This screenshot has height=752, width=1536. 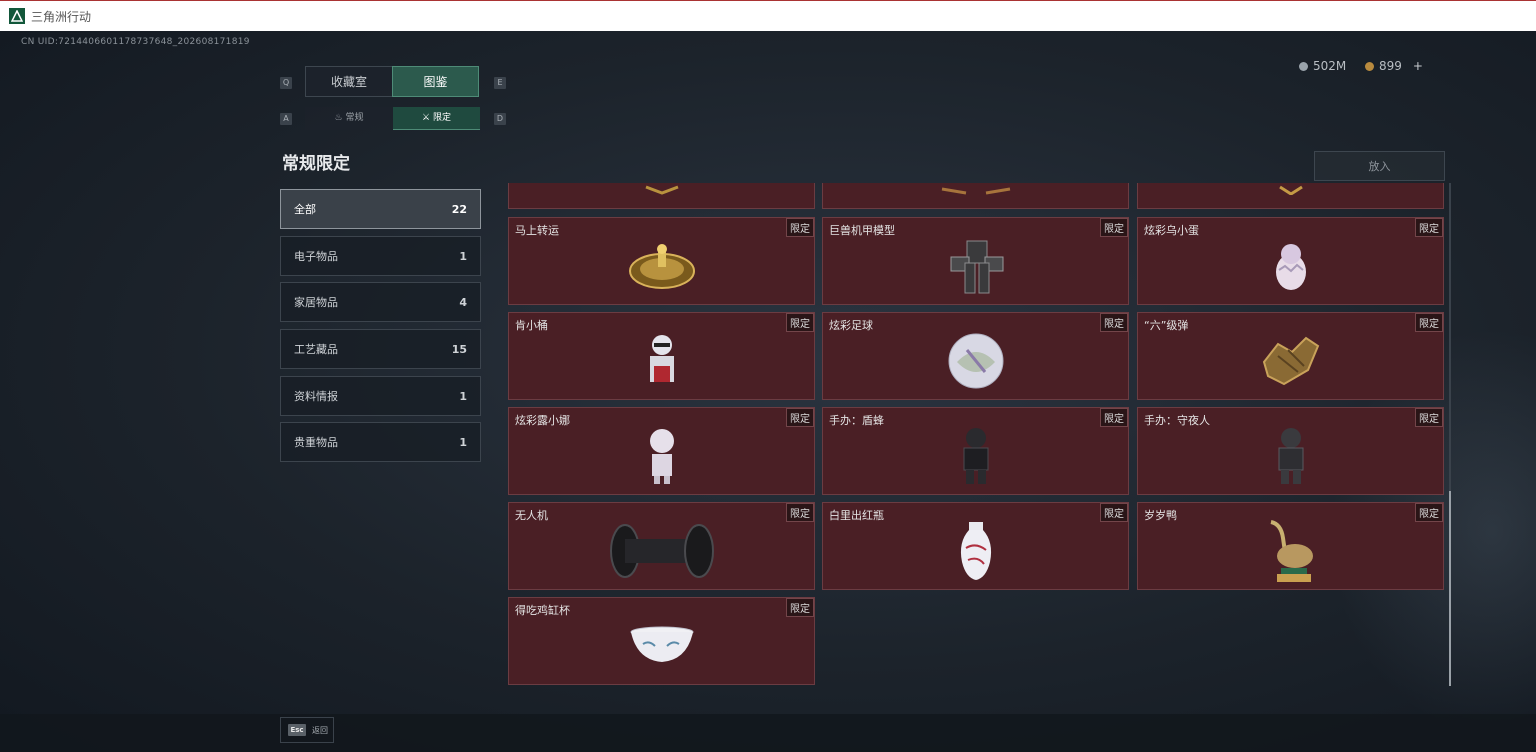 What do you see at coordinates (1290, 361) in the screenshot?
I see `golden-hand-icon` at bounding box center [1290, 361].